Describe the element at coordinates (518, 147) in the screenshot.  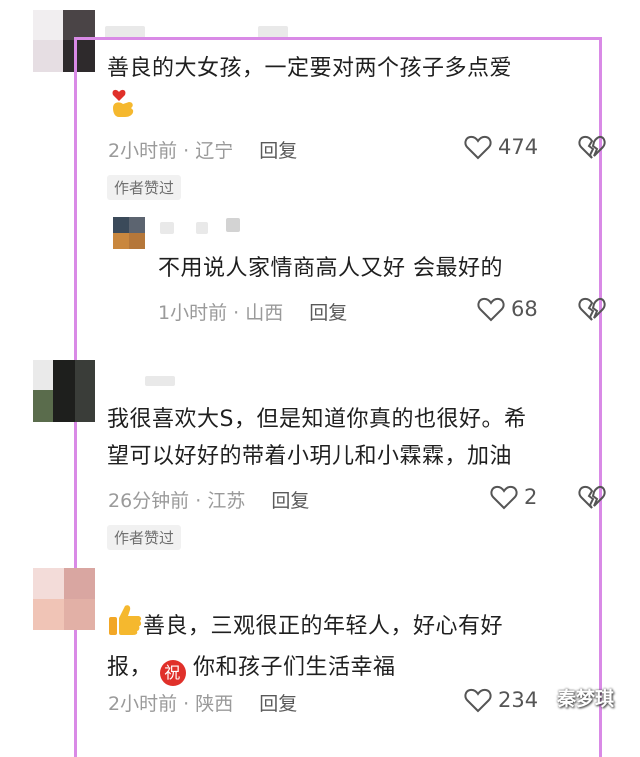
I see `like-count: 474` at that location.